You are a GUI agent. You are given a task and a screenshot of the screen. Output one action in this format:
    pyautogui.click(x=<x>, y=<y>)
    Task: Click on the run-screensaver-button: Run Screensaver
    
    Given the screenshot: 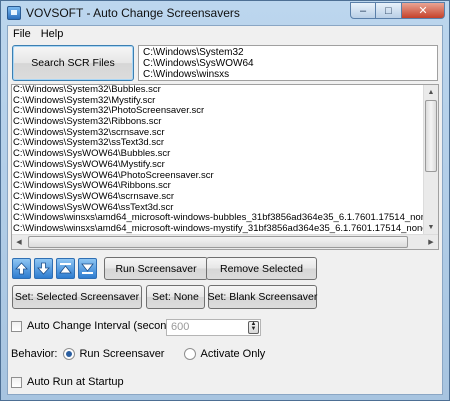 What is the action you would take?
    pyautogui.click(x=156, y=268)
    